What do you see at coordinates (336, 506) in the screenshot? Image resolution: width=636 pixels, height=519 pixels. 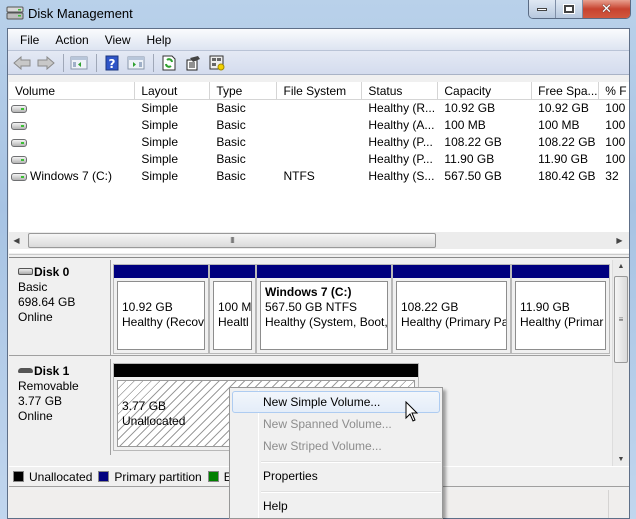 I see `menu-item-help: Help` at bounding box center [336, 506].